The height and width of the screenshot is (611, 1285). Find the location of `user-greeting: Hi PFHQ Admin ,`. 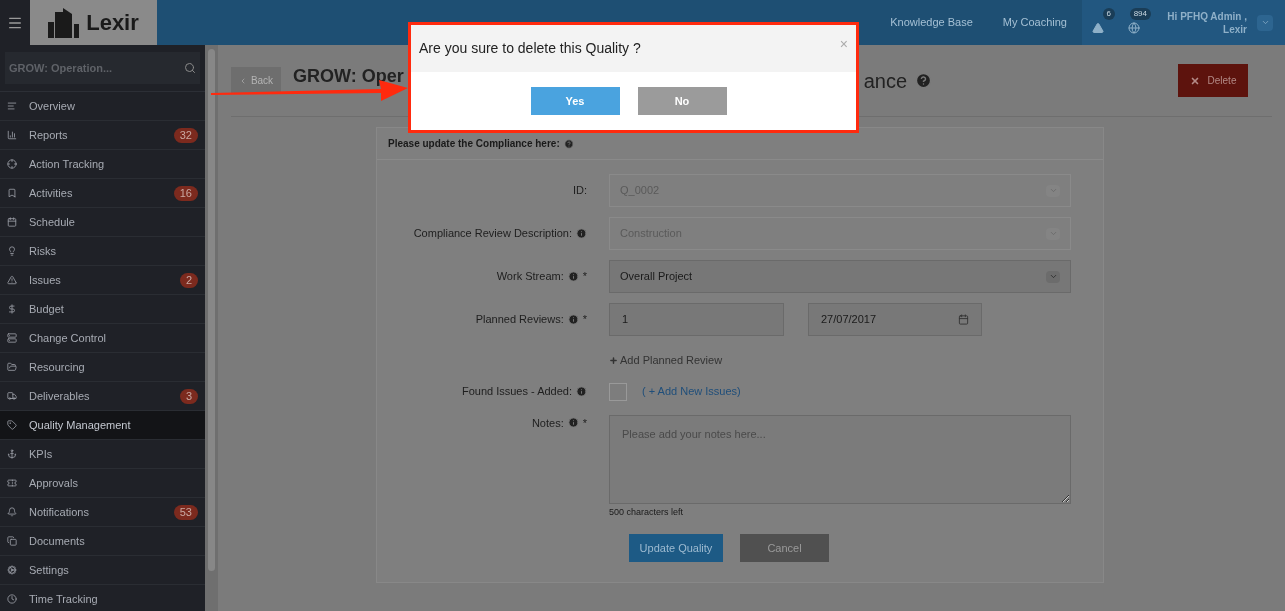

user-greeting: Hi PFHQ Admin , is located at coordinates (1207, 16).